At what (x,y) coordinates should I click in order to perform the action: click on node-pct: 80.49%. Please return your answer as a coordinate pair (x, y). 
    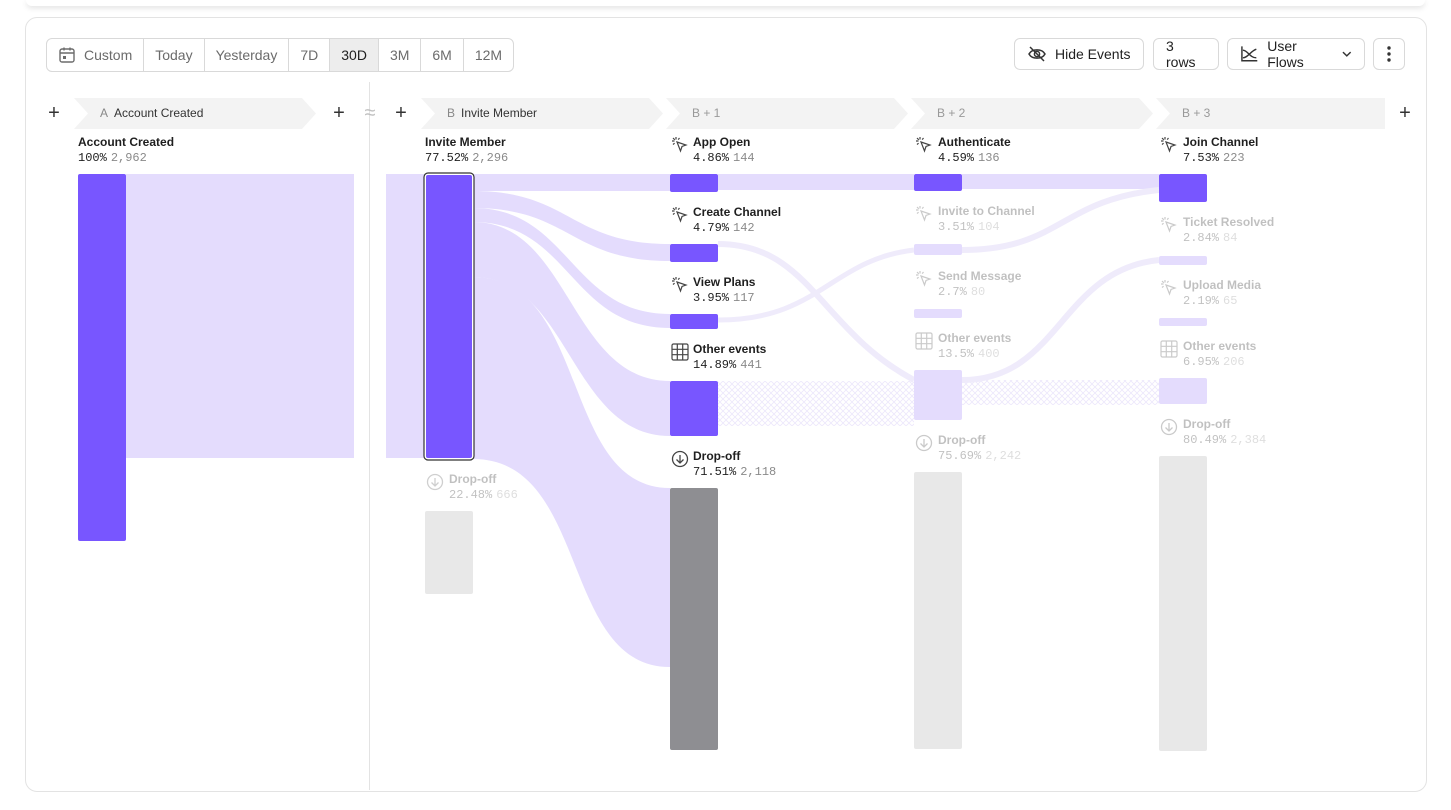
    Looking at the image, I should click on (1205, 440).